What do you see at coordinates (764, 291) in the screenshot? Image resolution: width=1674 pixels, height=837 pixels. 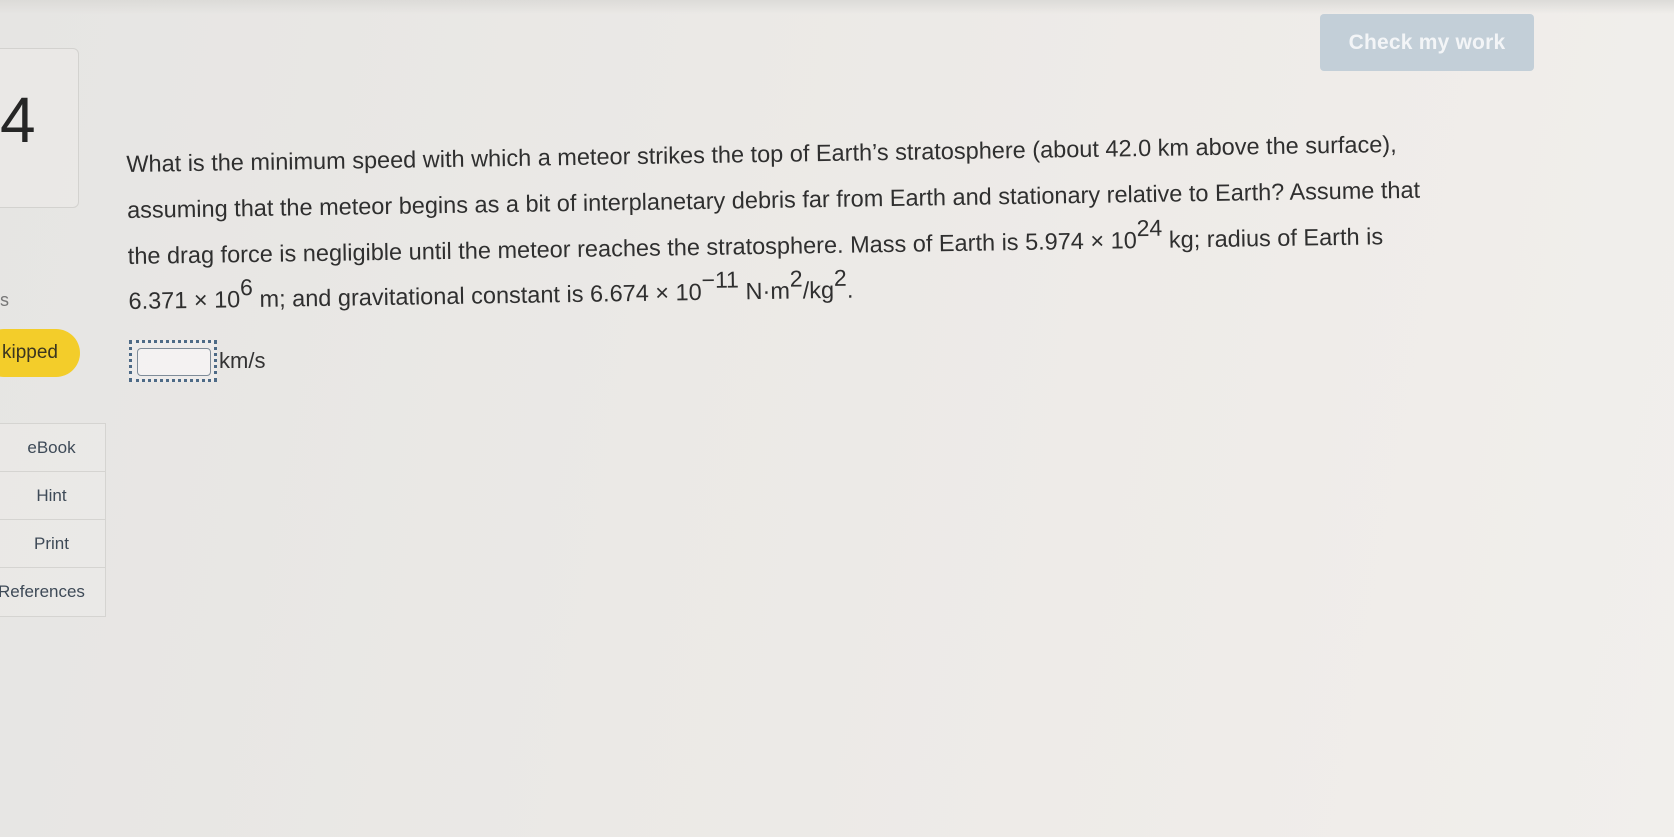 I see `unit-newton-meter: N·m` at bounding box center [764, 291].